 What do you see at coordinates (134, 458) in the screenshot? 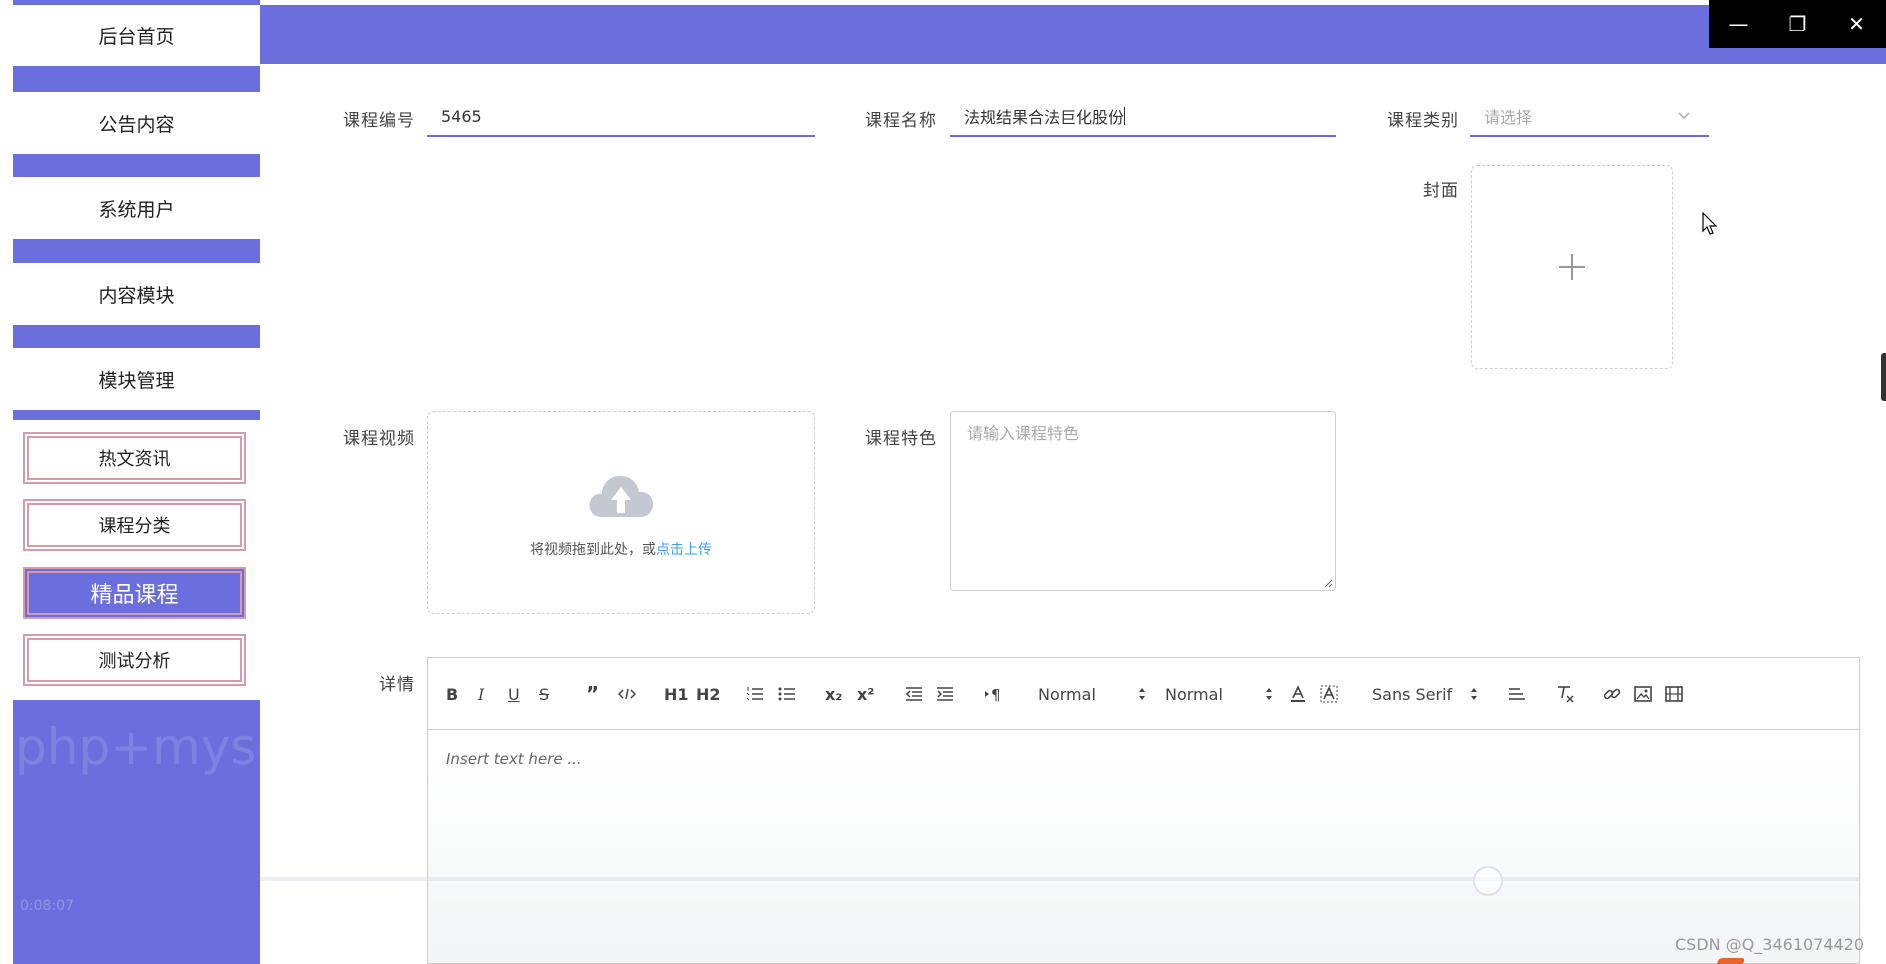
I see `sidebar-sub-news: 热文资讯` at bounding box center [134, 458].